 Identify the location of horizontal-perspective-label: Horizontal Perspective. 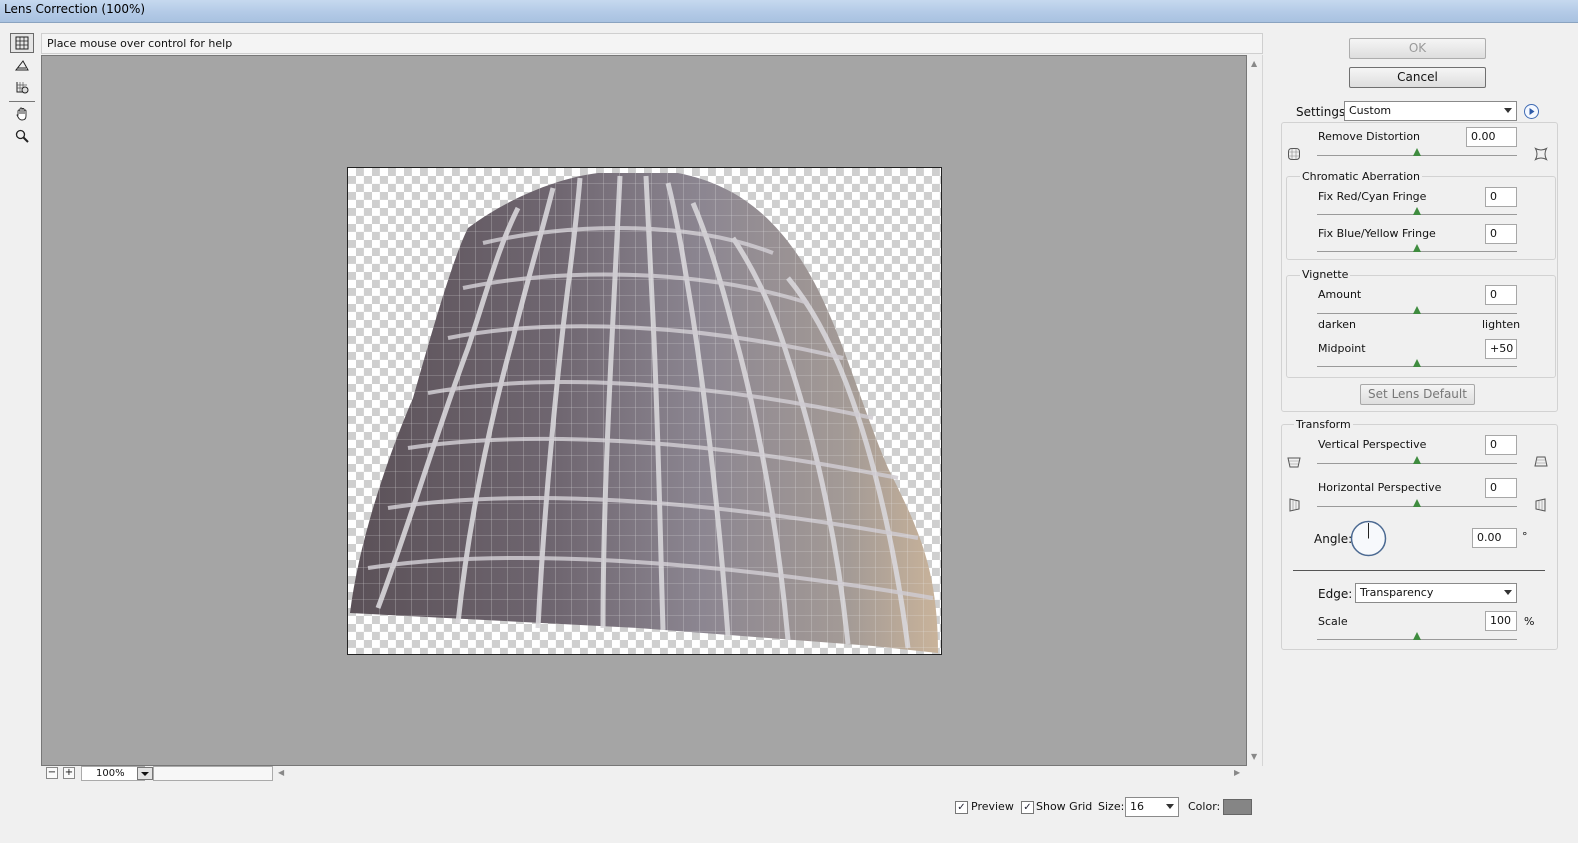
(1380, 487).